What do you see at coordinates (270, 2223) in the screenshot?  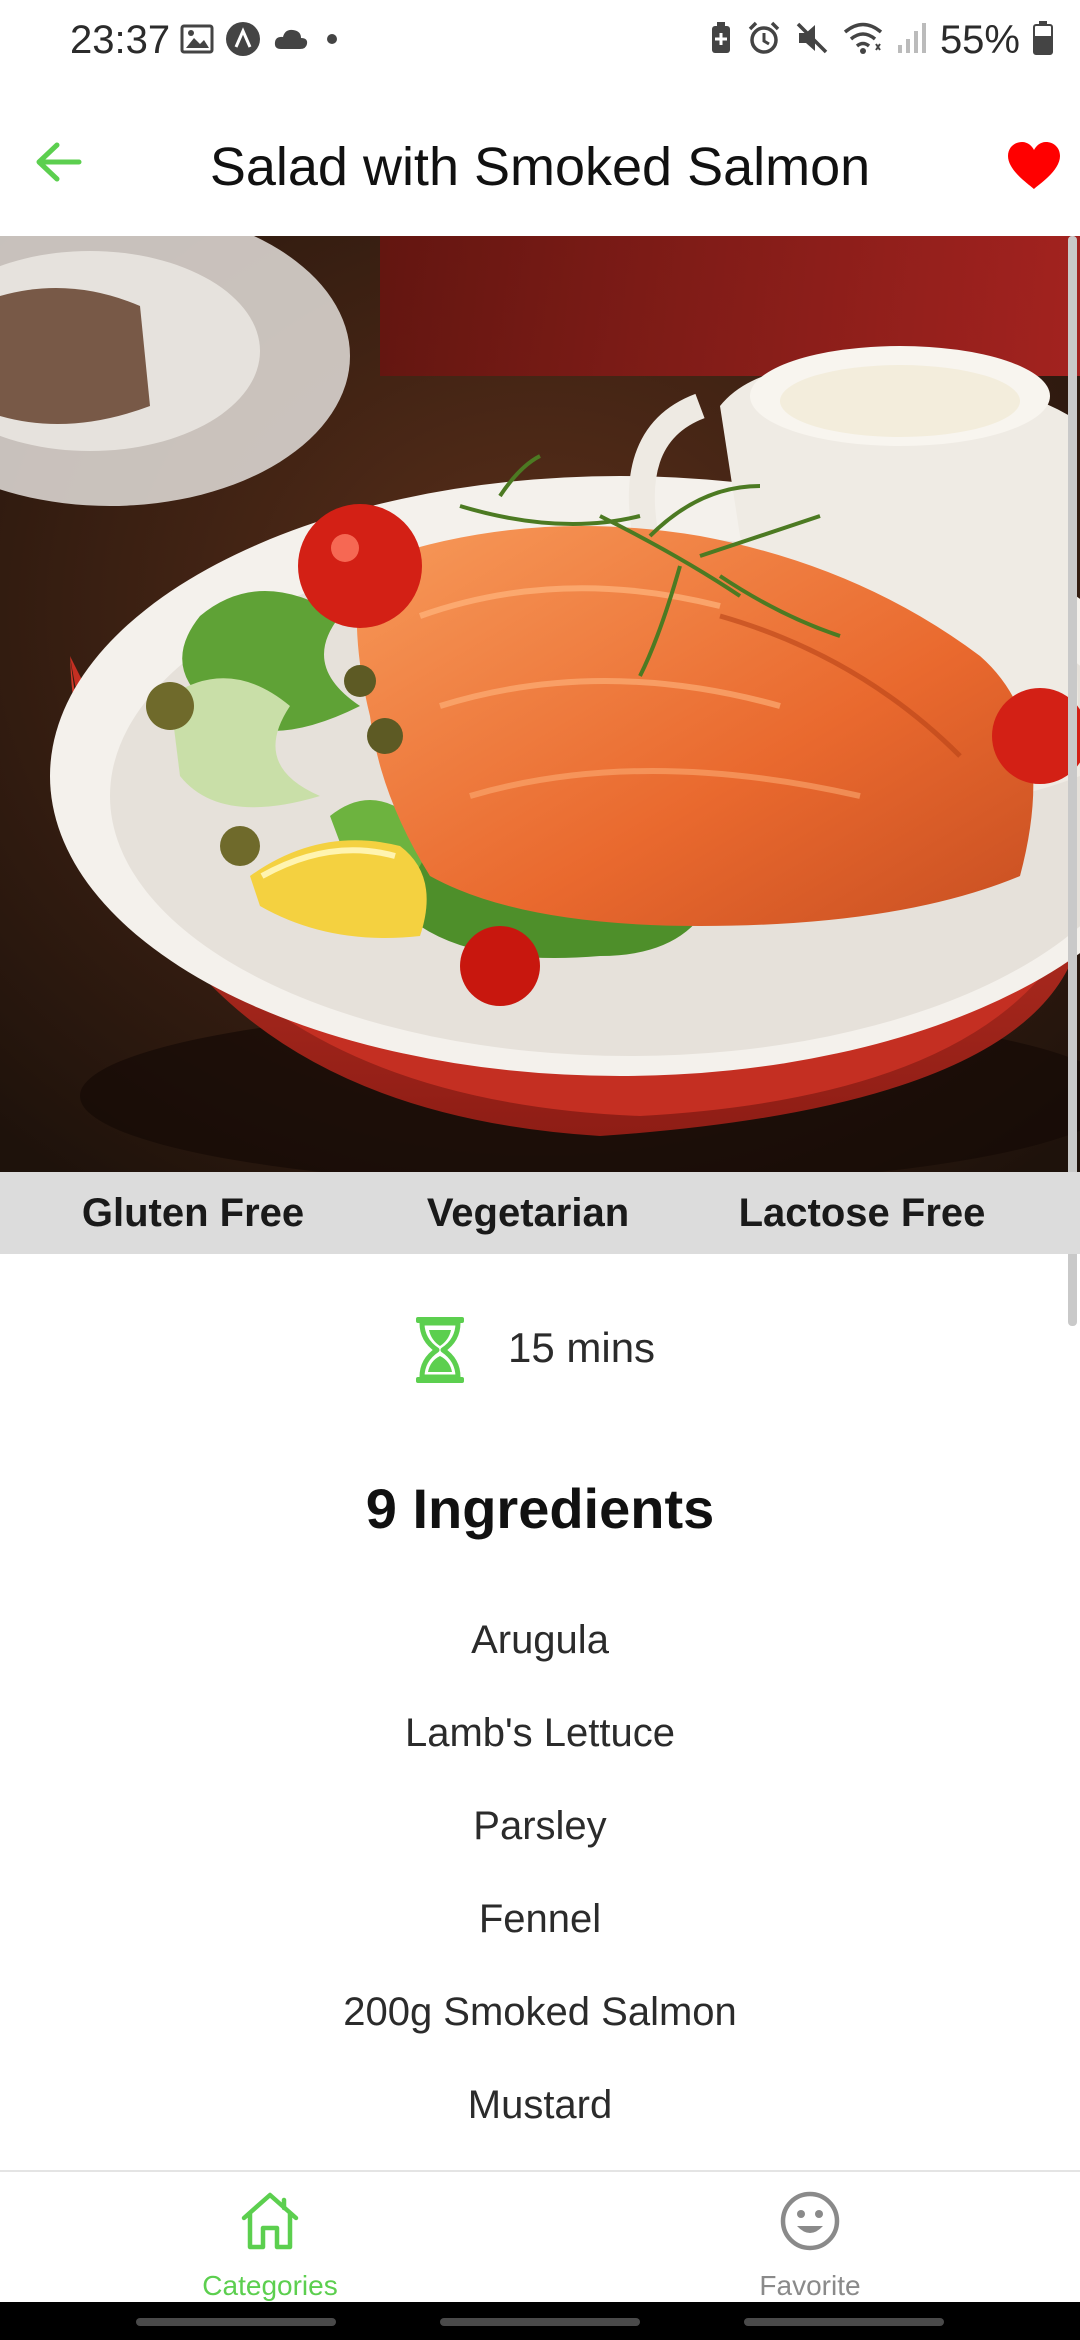 I see `home-icon` at bounding box center [270, 2223].